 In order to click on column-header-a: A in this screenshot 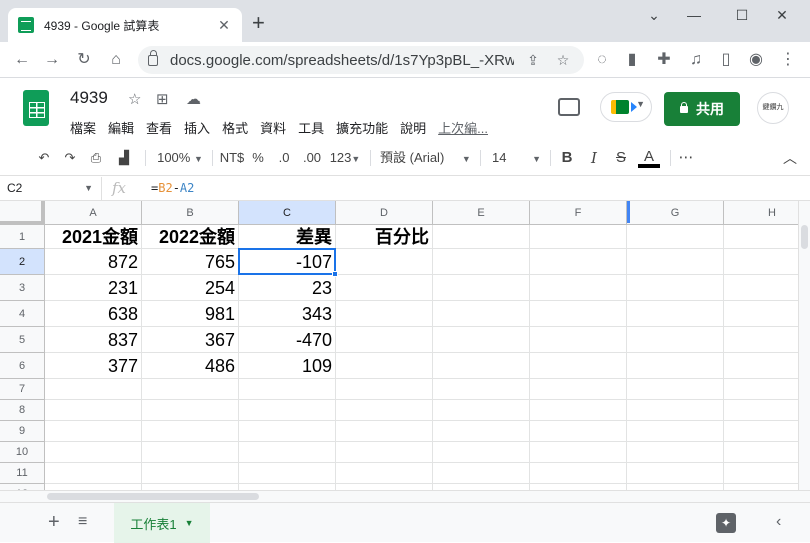, I will do `click(93, 213)`.